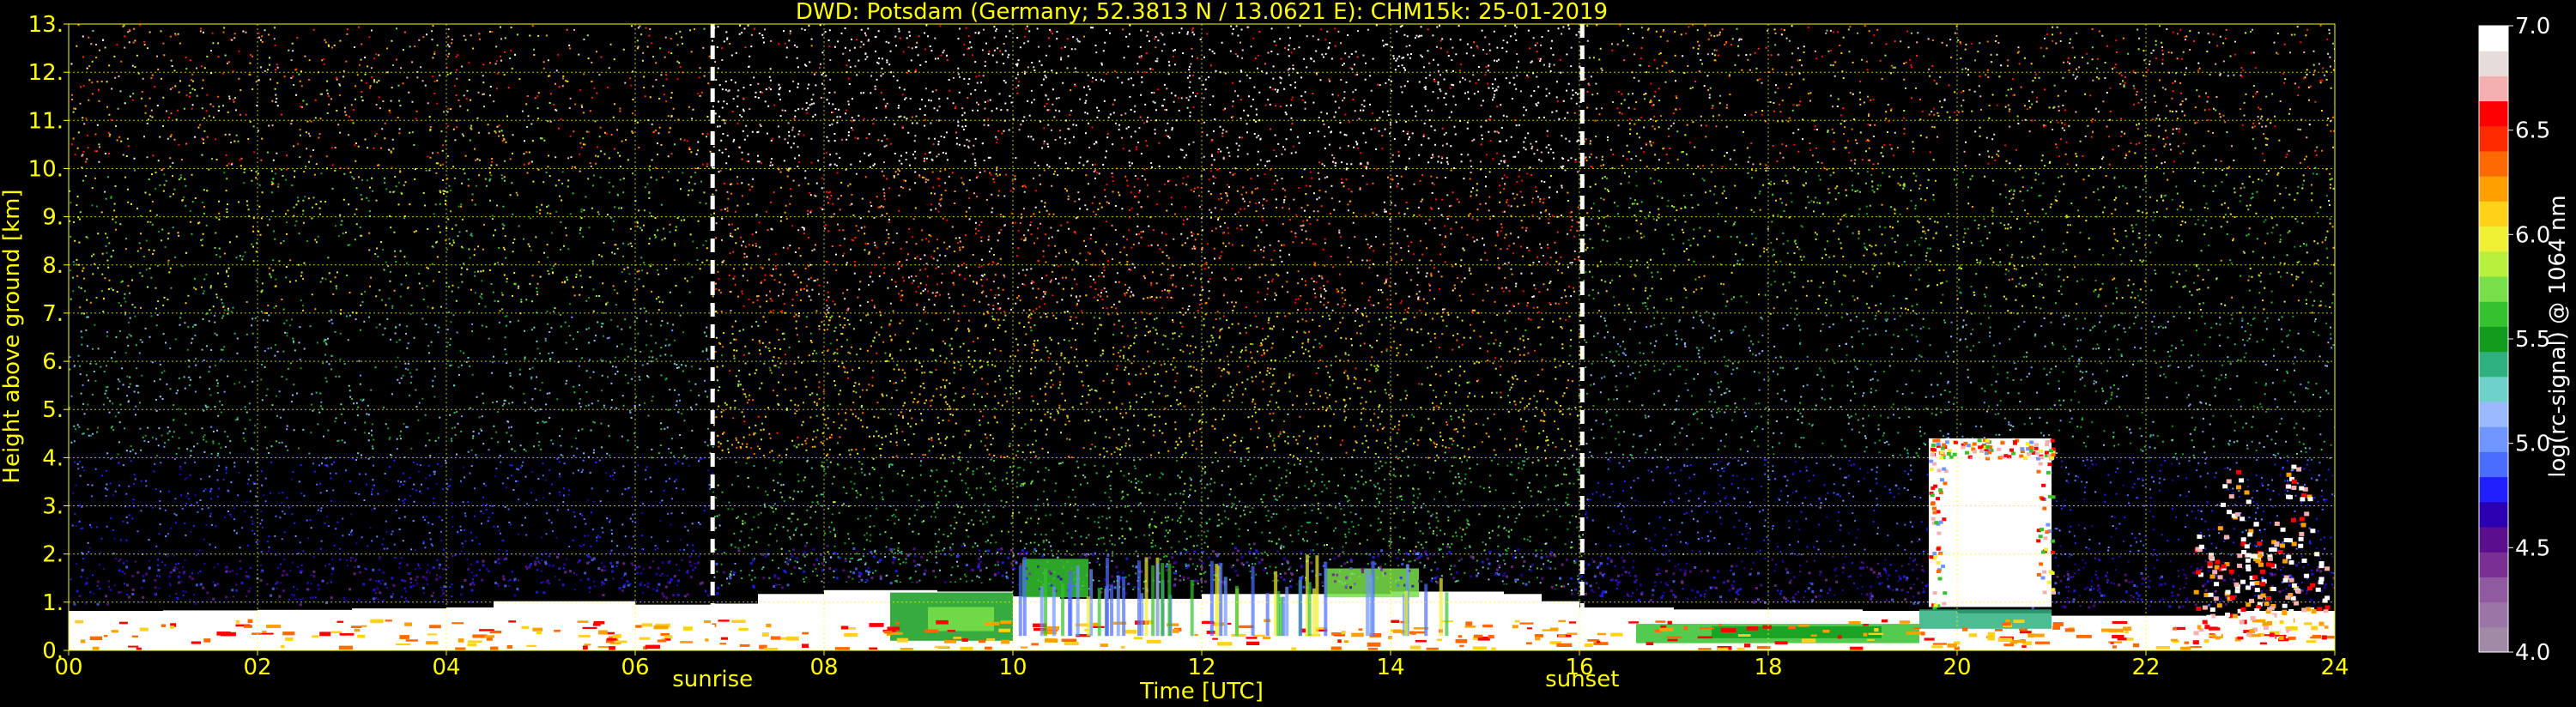 This screenshot has width=2576, height=707. What do you see at coordinates (2493, 63) in the screenshot?
I see `colorbar-swatch` at bounding box center [2493, 63].